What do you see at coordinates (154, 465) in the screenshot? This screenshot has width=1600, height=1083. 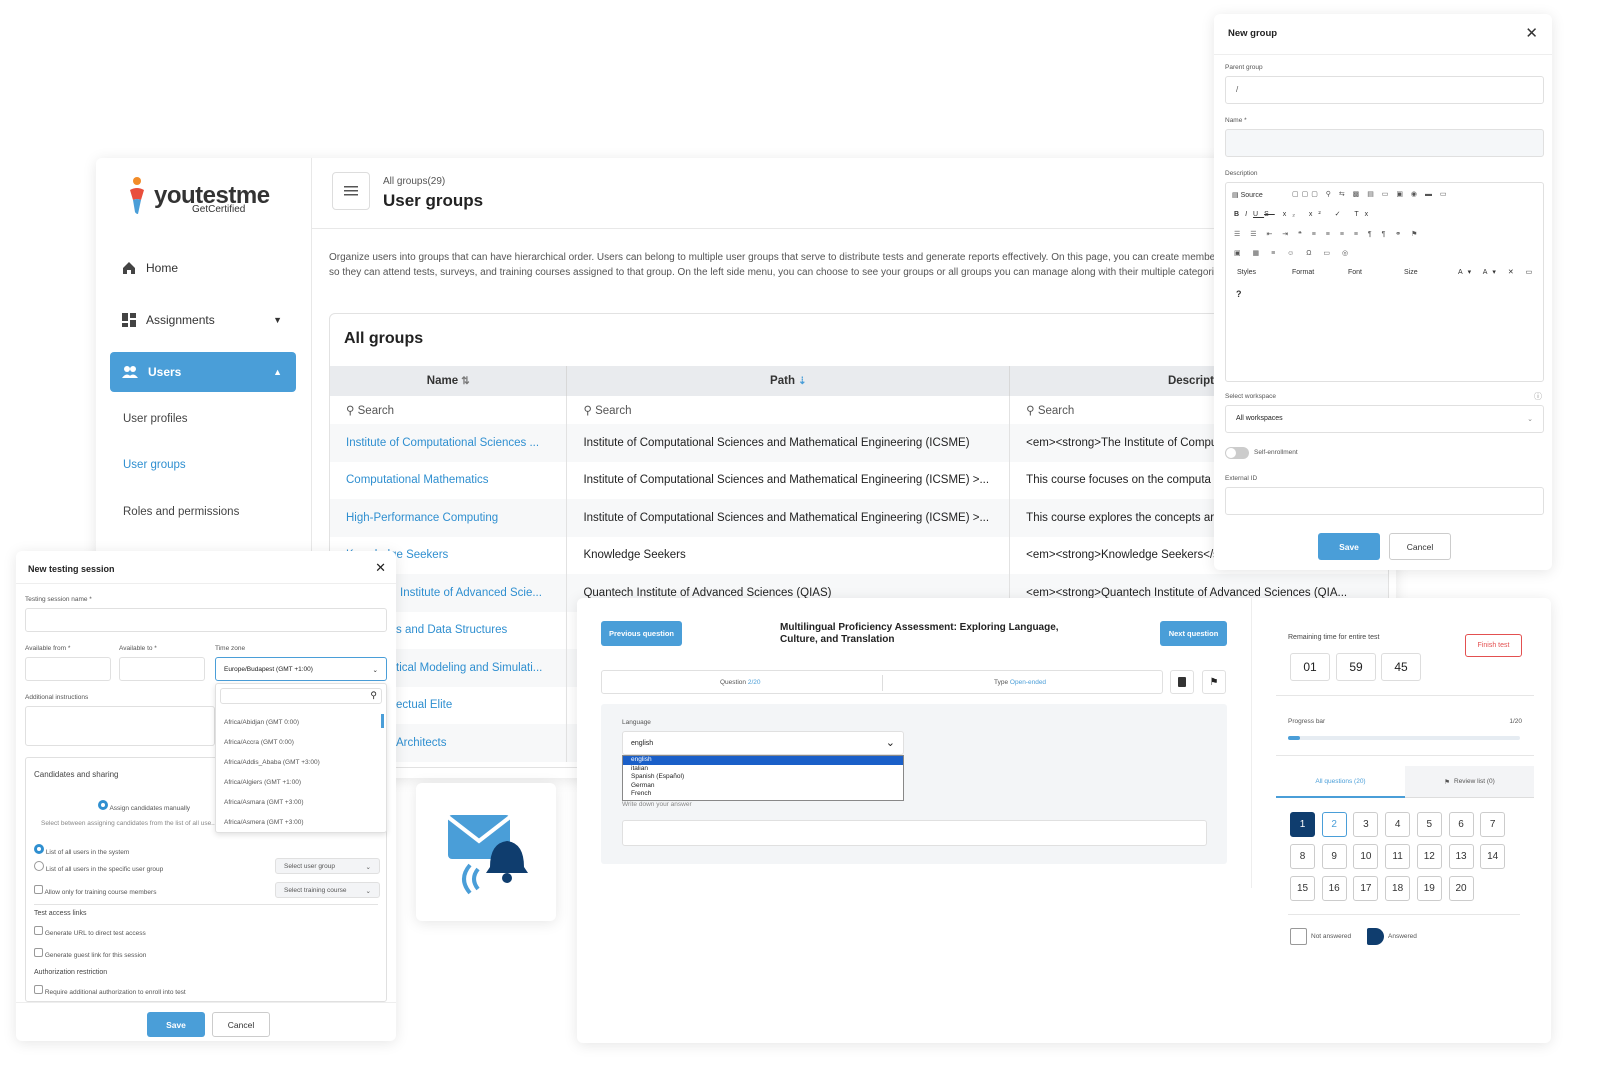 I see `sidebar-subitem-user-groups: User groups` at bounding box center [154, 465].